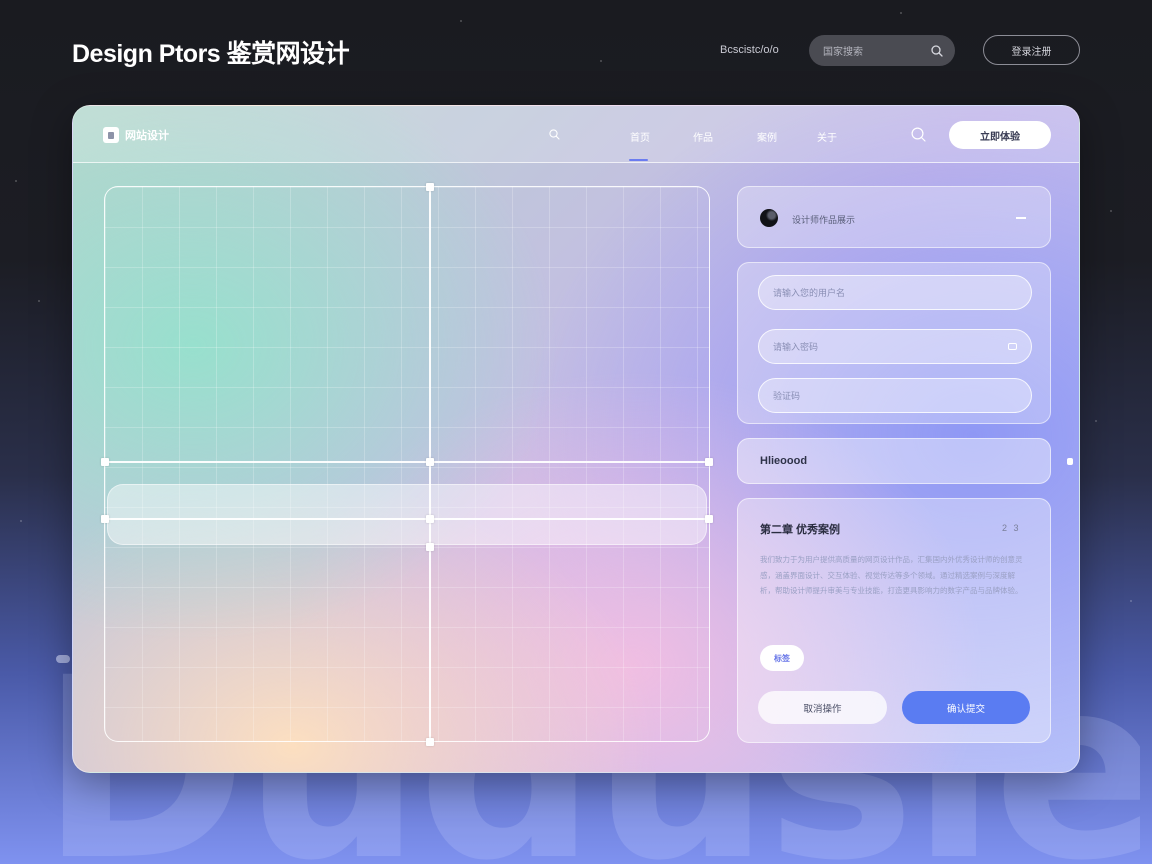  What do you see at coordinates (703, 136) in the screenshot?
I see `nav-item-works: 作品` at bounding box center [703, 136].